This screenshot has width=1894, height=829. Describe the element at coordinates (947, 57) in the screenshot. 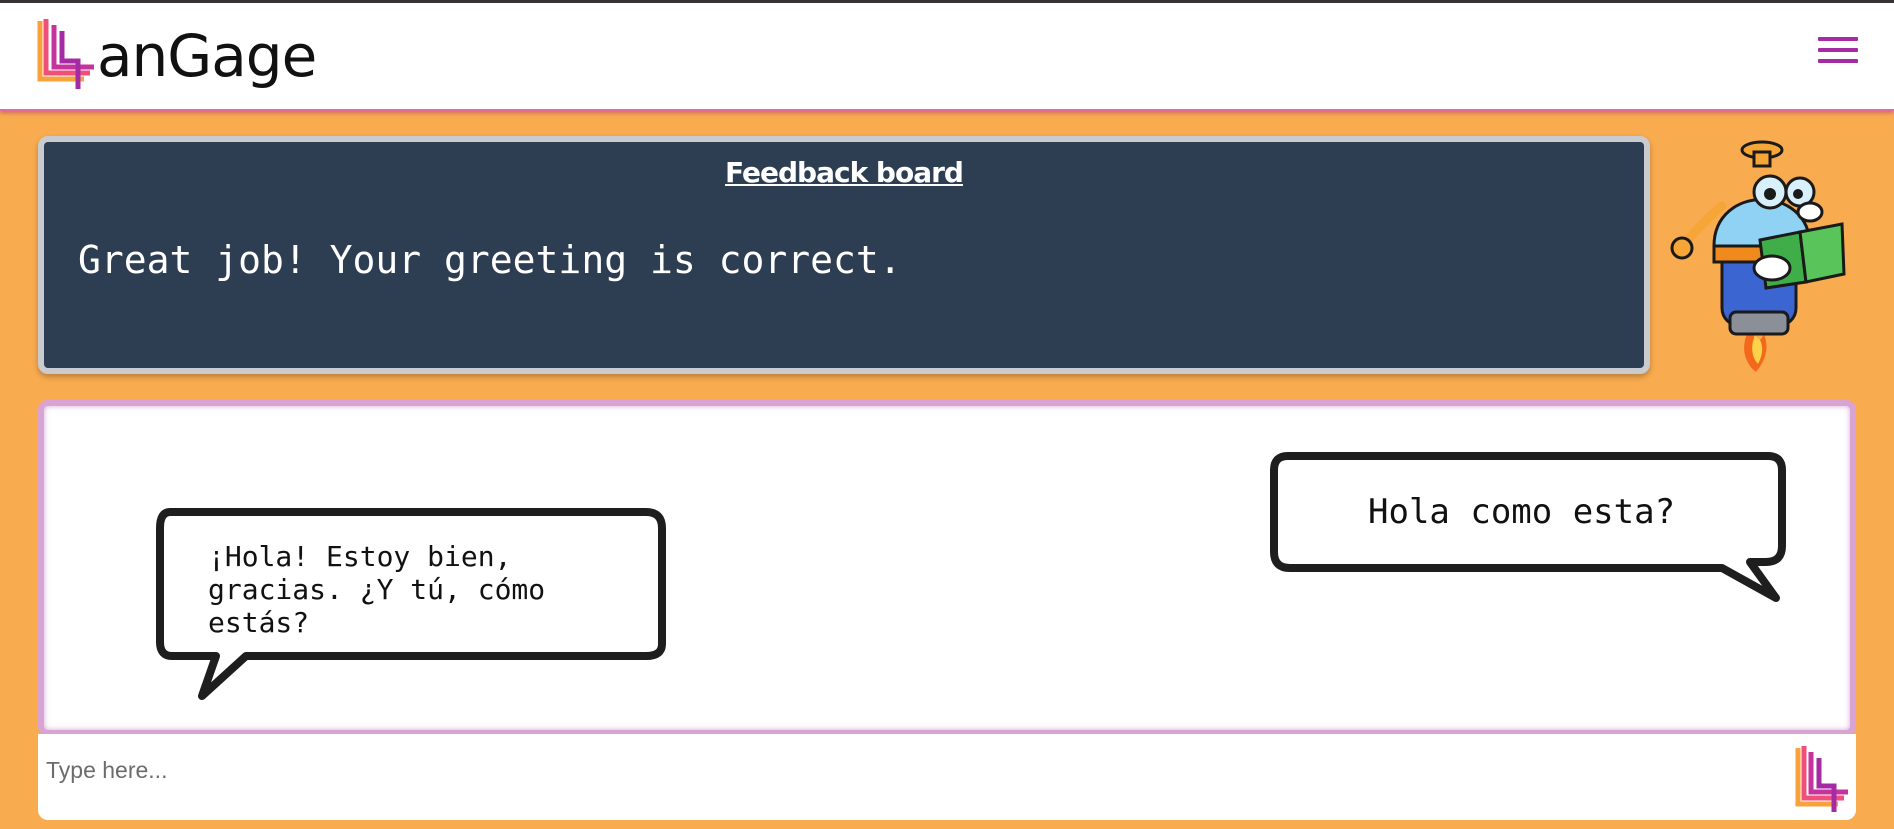

I see `app-header: anGage` at that location.